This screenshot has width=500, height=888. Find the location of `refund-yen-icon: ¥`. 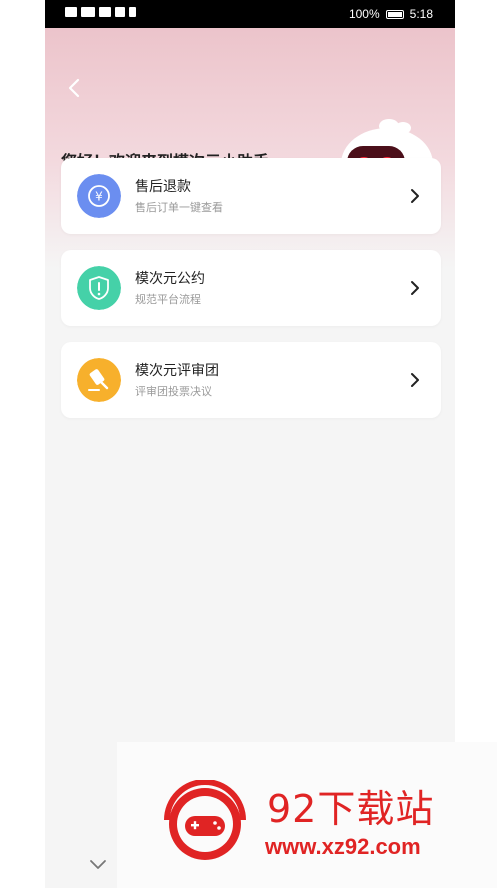

refund-yen-icon: ¥ is located at coordinates (99, 196).